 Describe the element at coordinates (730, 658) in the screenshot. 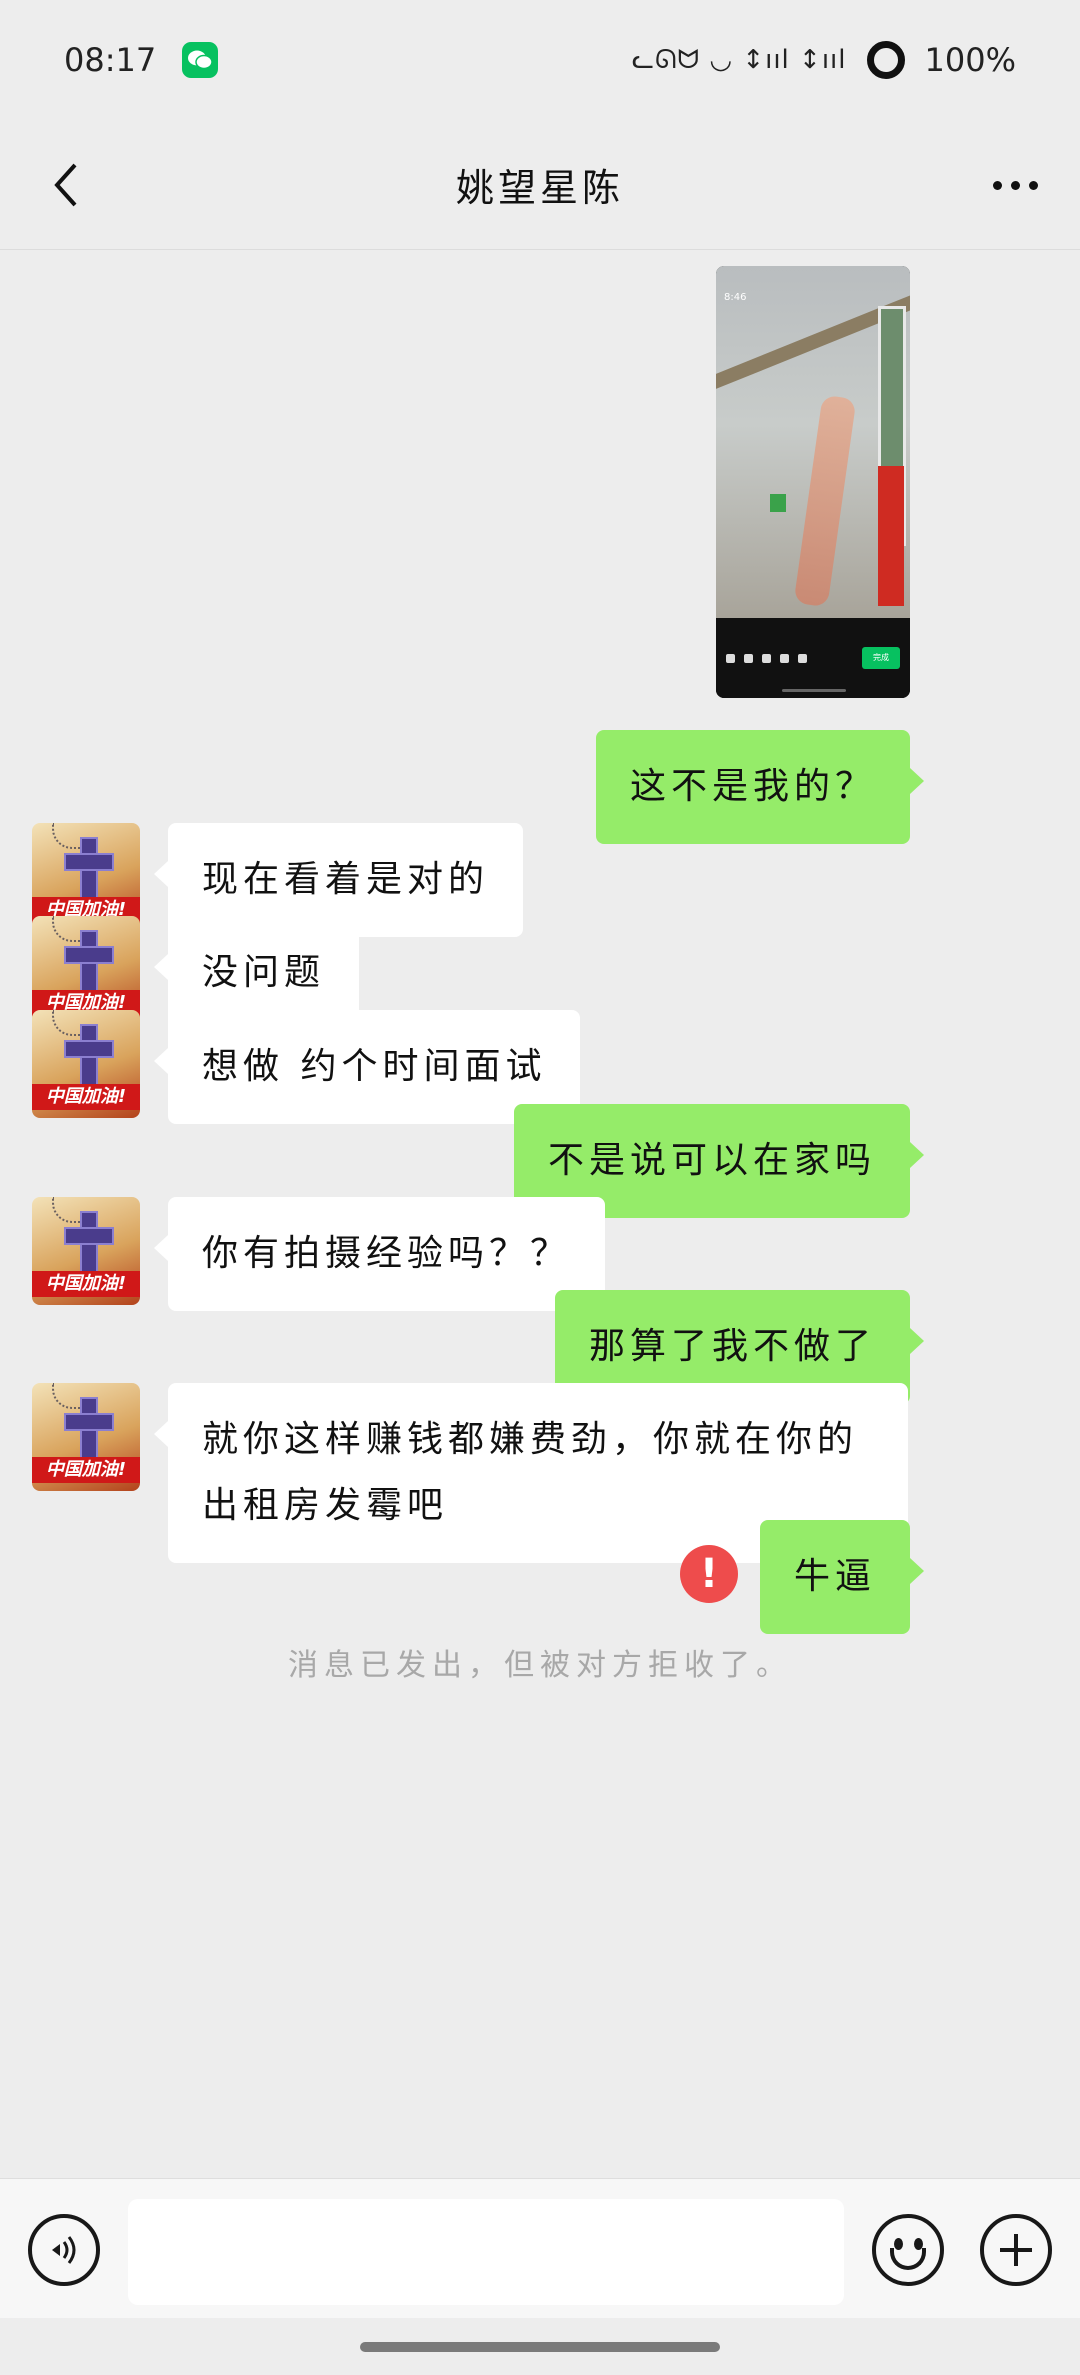

I see `pen-icon` at that location.